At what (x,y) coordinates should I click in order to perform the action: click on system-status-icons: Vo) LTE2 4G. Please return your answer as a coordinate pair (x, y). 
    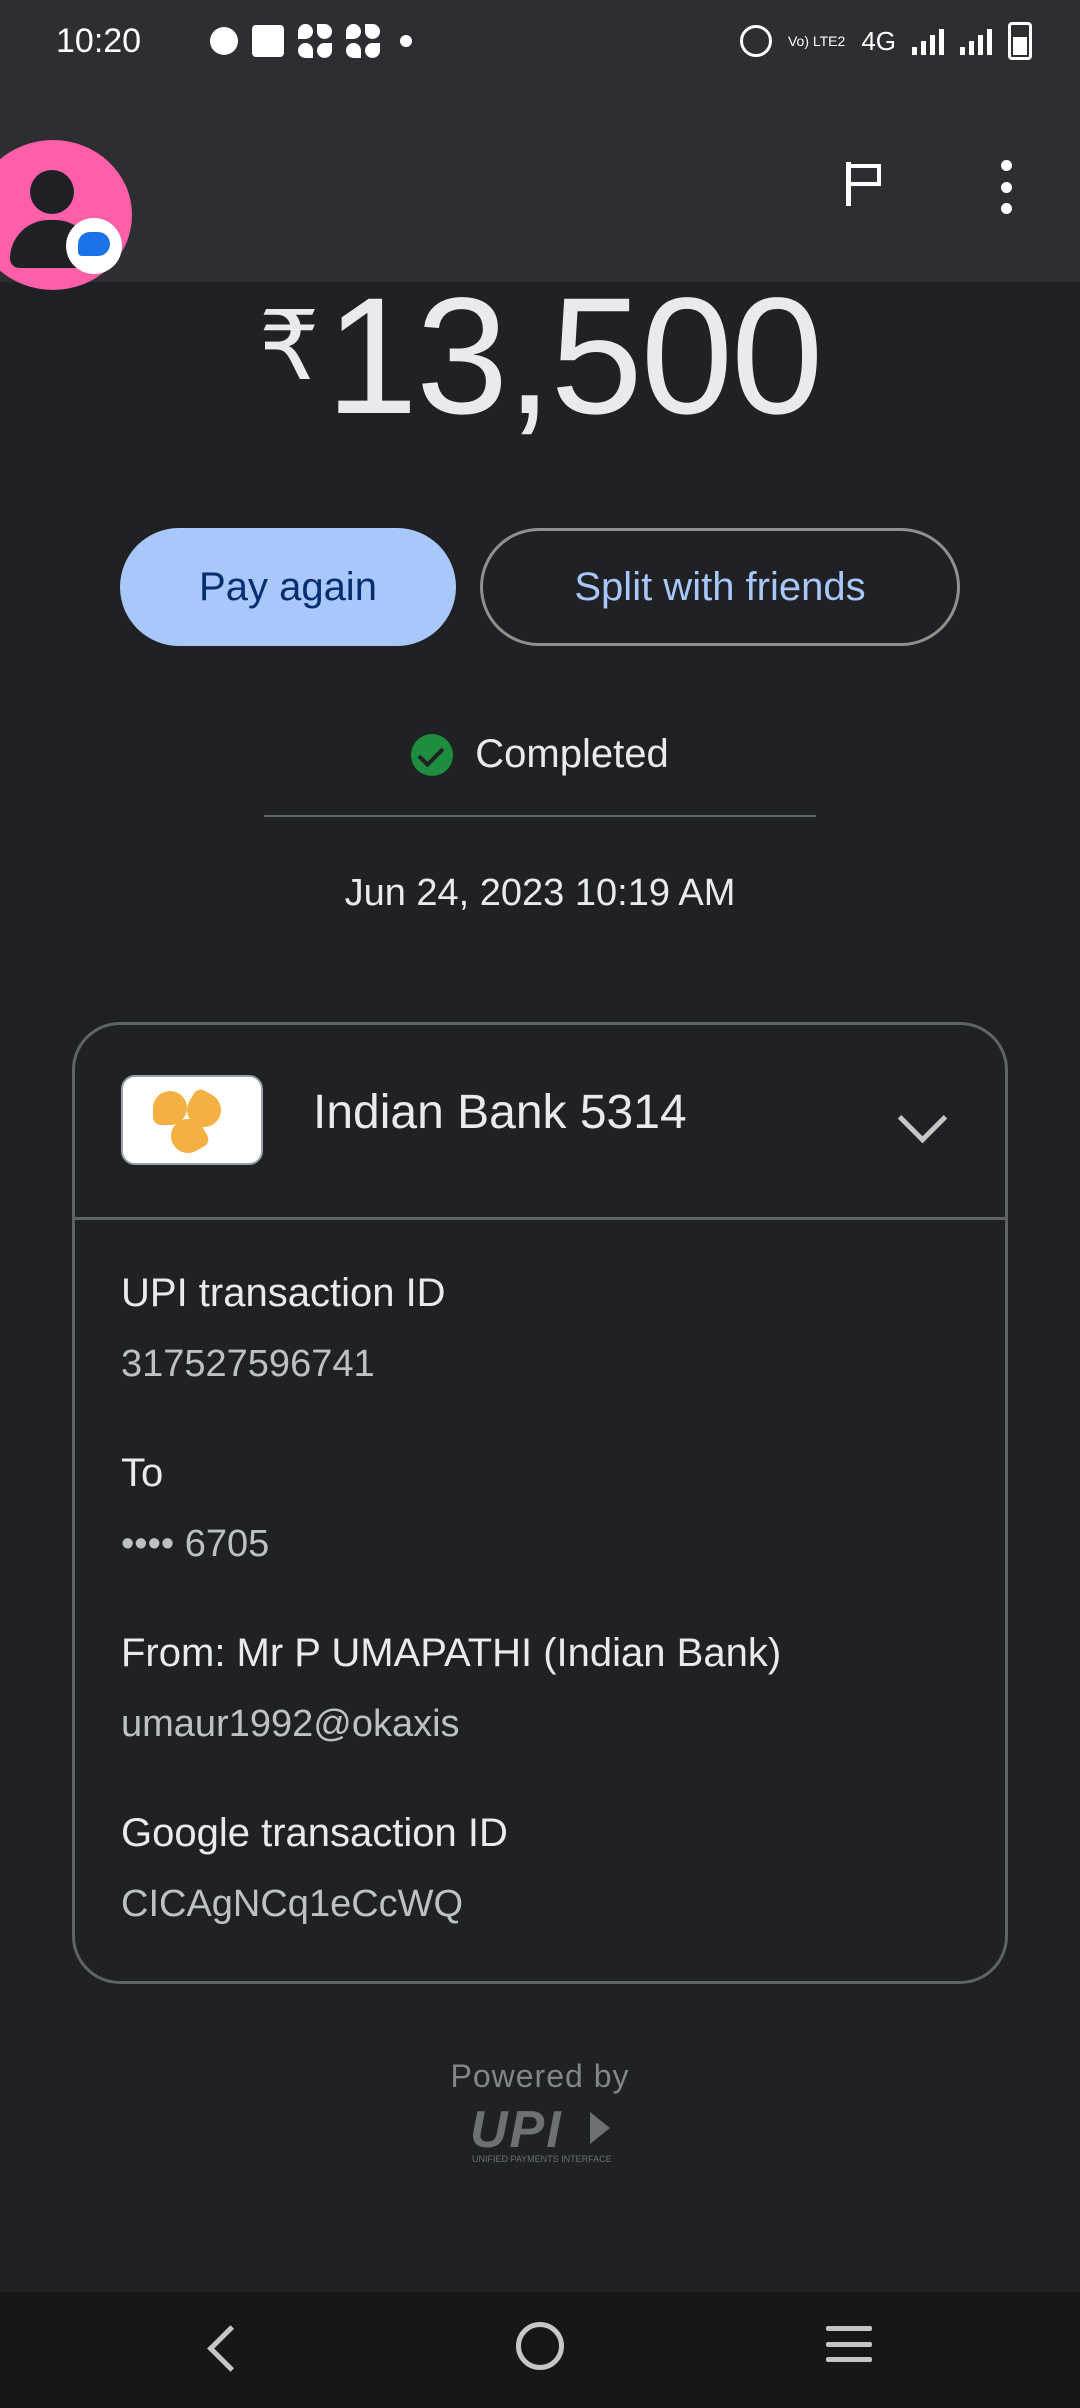
    Looking at the image, I should click on (885, 41).